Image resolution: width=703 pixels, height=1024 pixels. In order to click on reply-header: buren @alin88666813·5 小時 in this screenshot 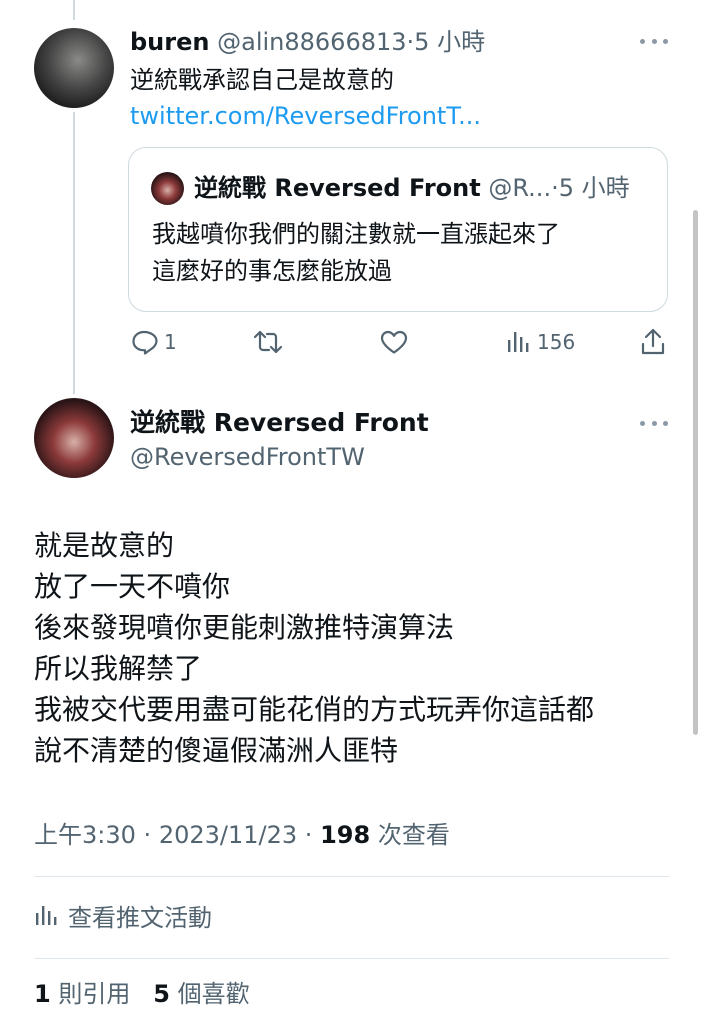, I will do `click(307, 42)`.